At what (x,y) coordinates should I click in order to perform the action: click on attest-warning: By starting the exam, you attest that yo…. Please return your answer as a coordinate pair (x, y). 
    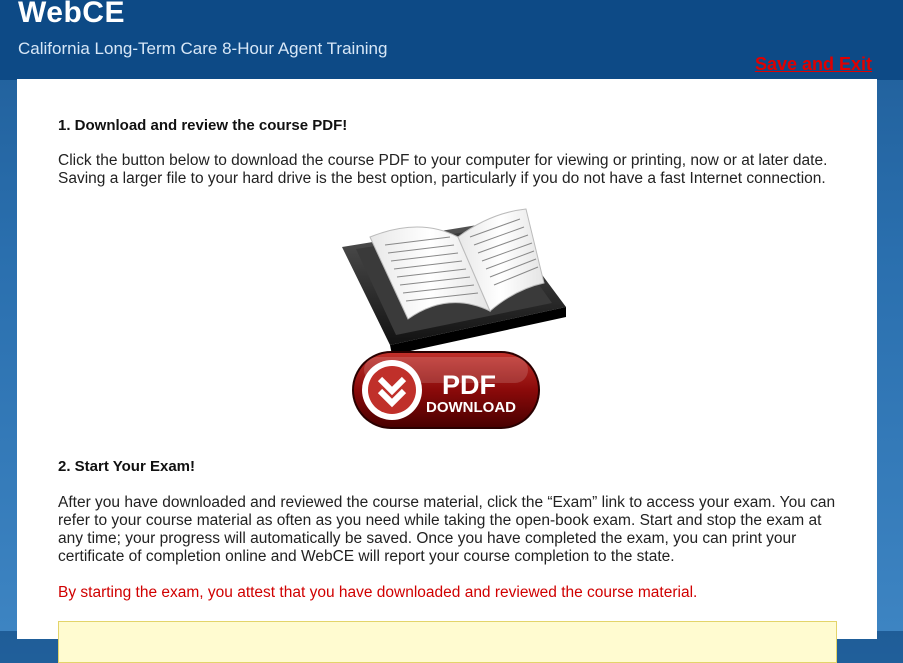
    Looking at the image, I should click on (378, 592).